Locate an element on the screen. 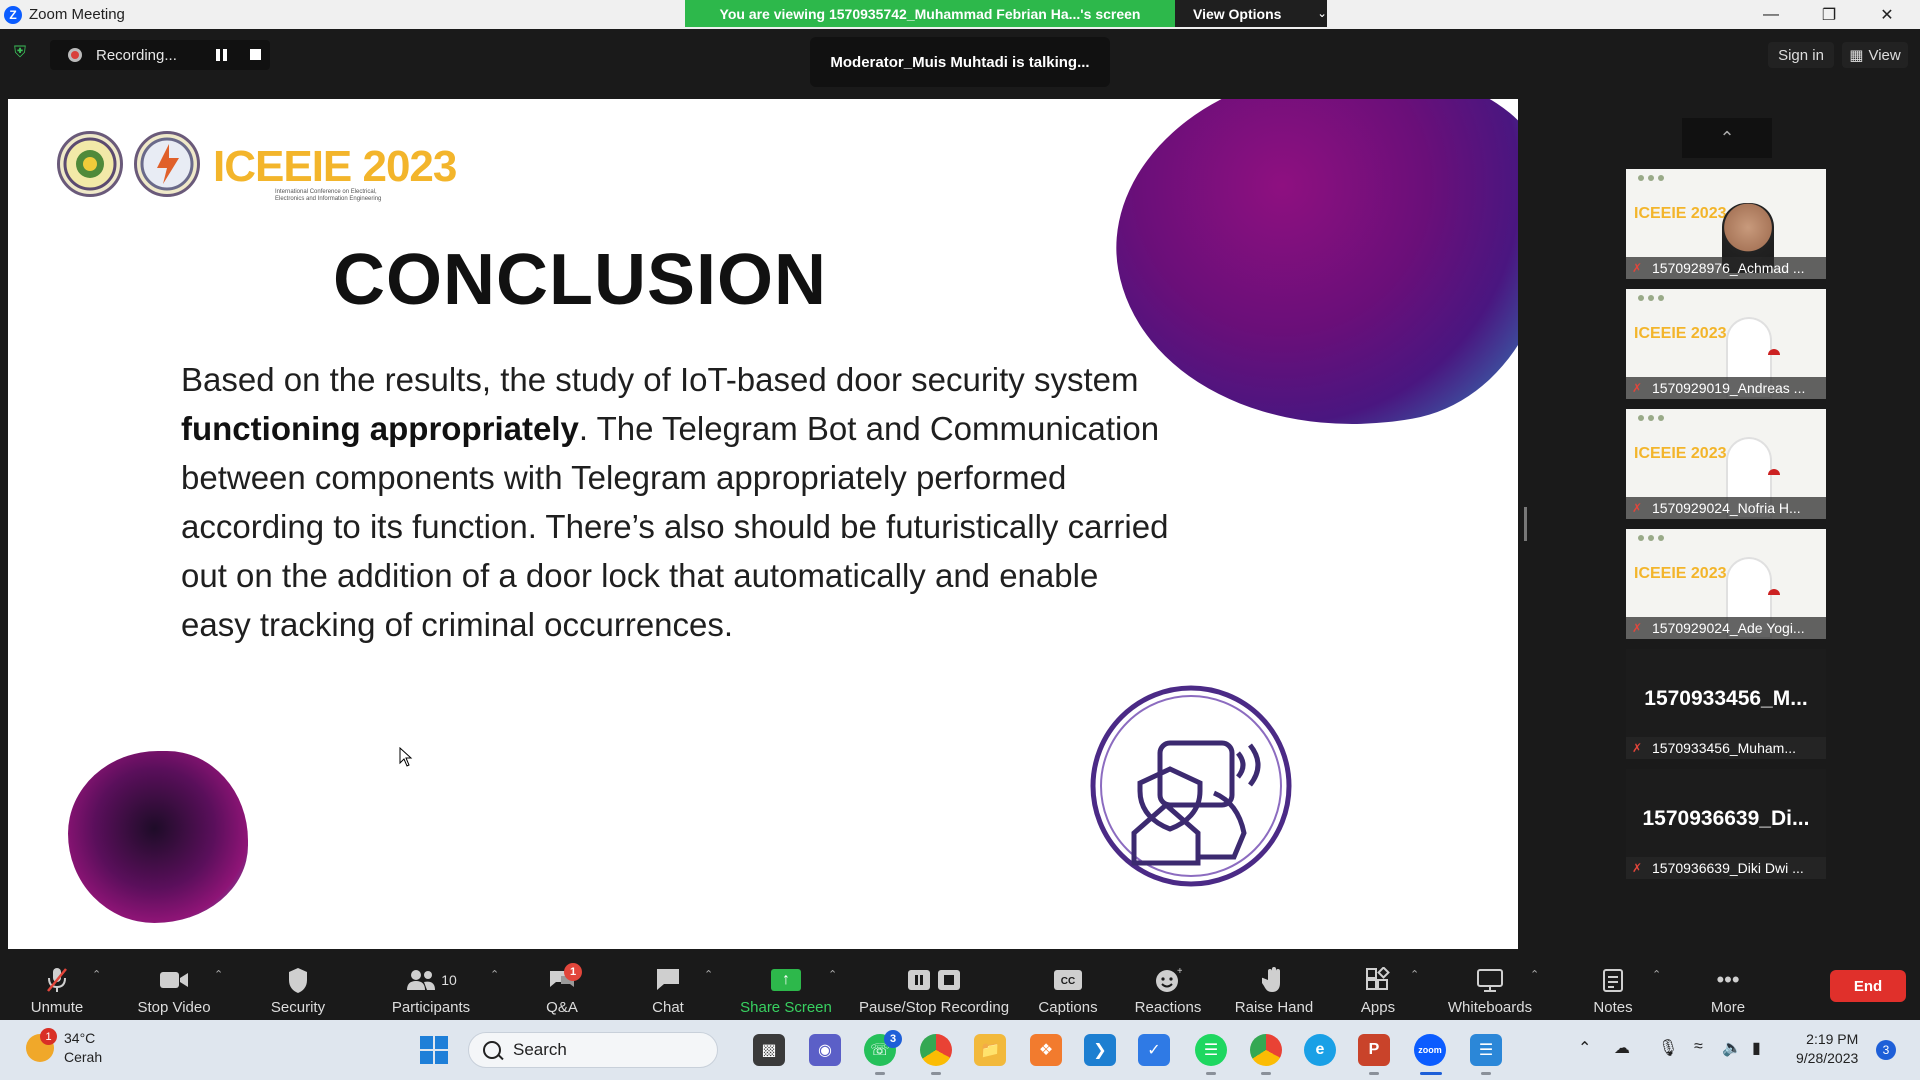 This screenshot has width=1920, height=1080. vscode-icon: ❯ is located at coordinates (1100, 1050).